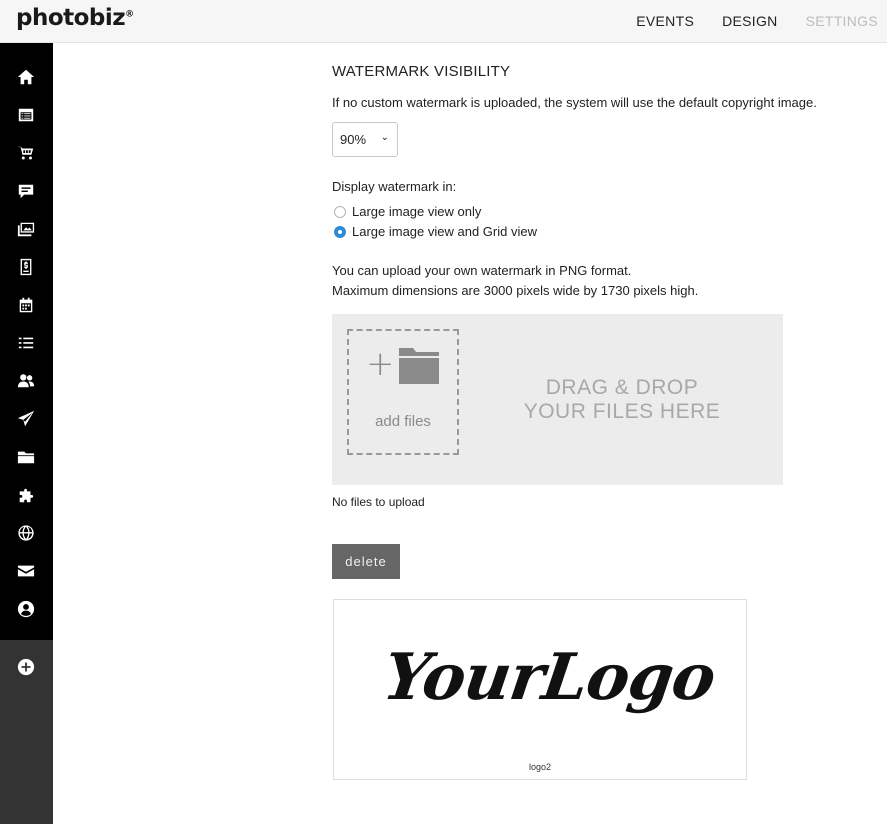  I want to click on preview-caption: logo2, so click(540, 767).